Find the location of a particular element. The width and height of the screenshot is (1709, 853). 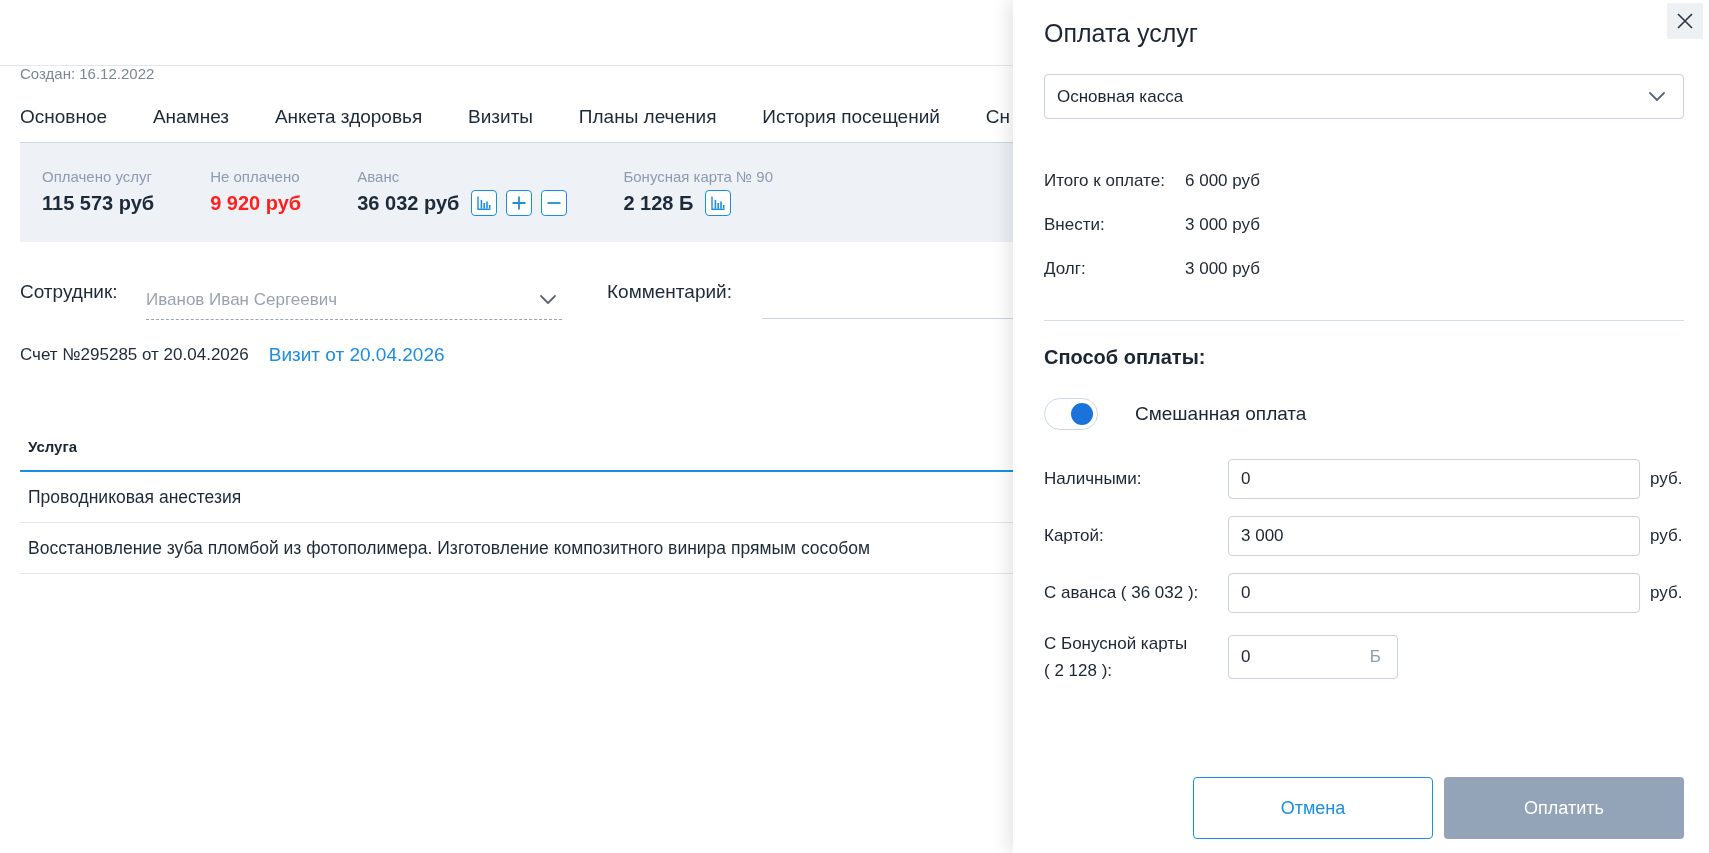

visit-link: Визит от 20.04.2026 is located at coordinates (356, 355).